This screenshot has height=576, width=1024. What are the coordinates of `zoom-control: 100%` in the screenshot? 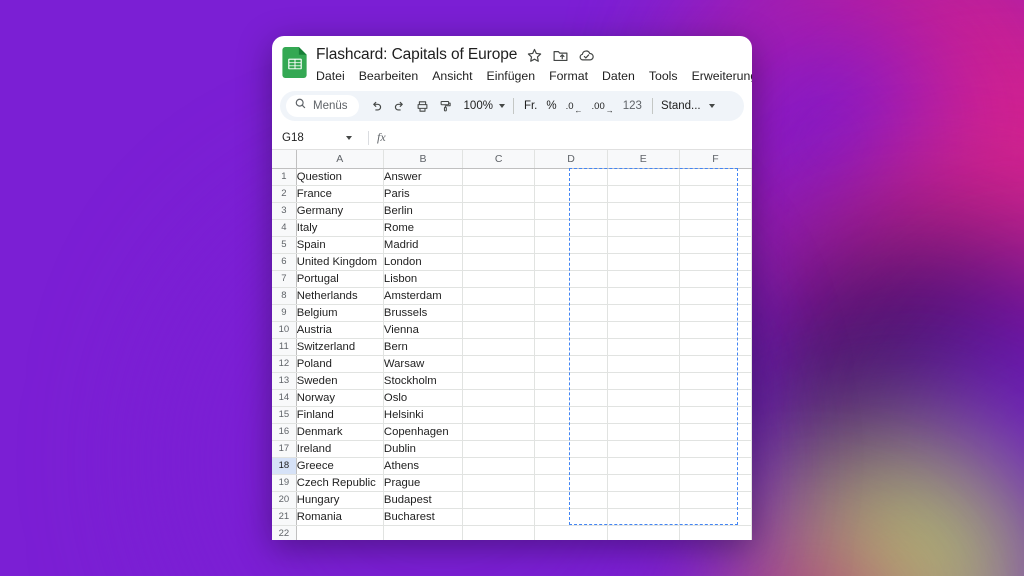 It's located at (482, 106).